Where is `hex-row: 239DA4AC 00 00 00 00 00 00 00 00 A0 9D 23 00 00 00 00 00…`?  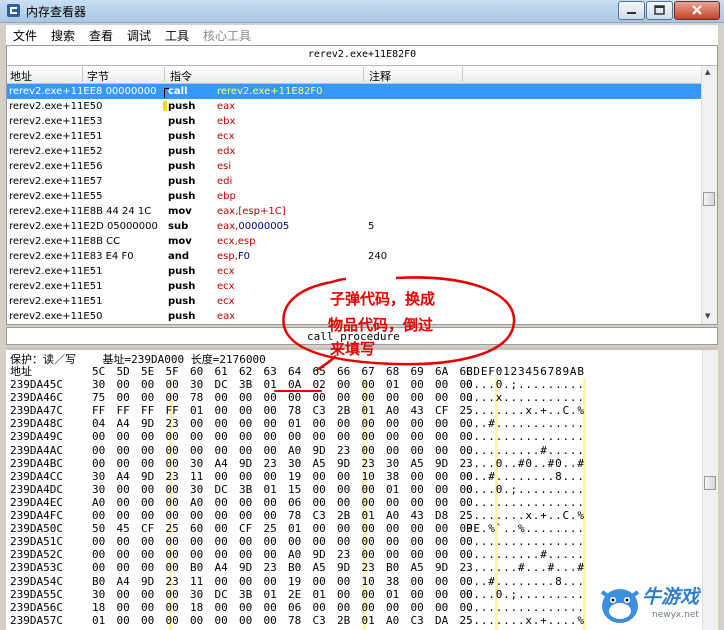
hex-row: 239DA4AC 00 00 00 00 00 00 00 00 A0 9D 23 00 00 00 00 00… is located at coordinates (355, 450).